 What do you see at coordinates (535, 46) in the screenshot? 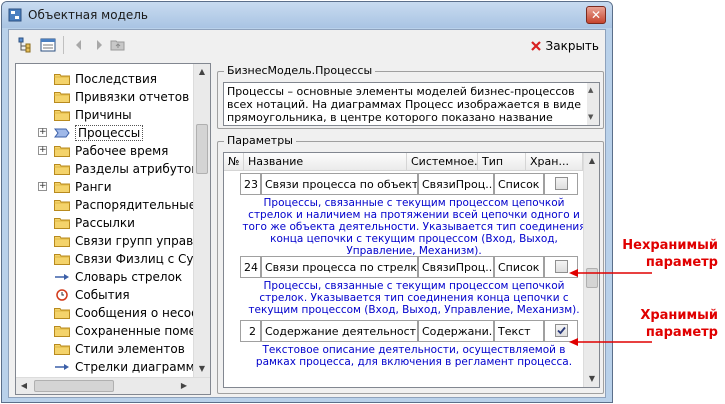
I see `close-red-x-icon` at bounding box center [535, 46].